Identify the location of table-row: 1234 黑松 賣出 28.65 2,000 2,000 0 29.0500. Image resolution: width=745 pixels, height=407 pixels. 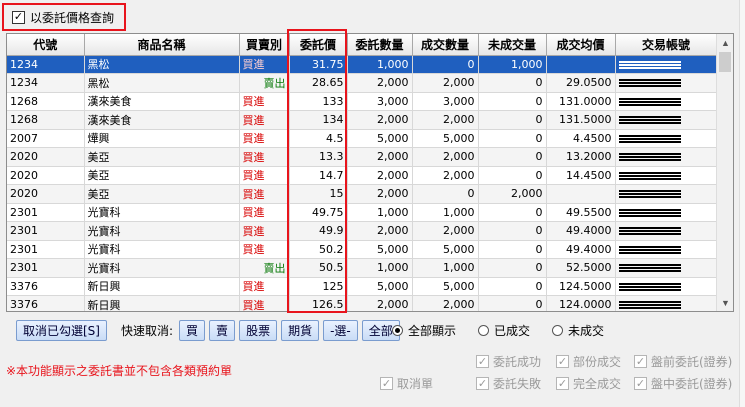
(362, 83).